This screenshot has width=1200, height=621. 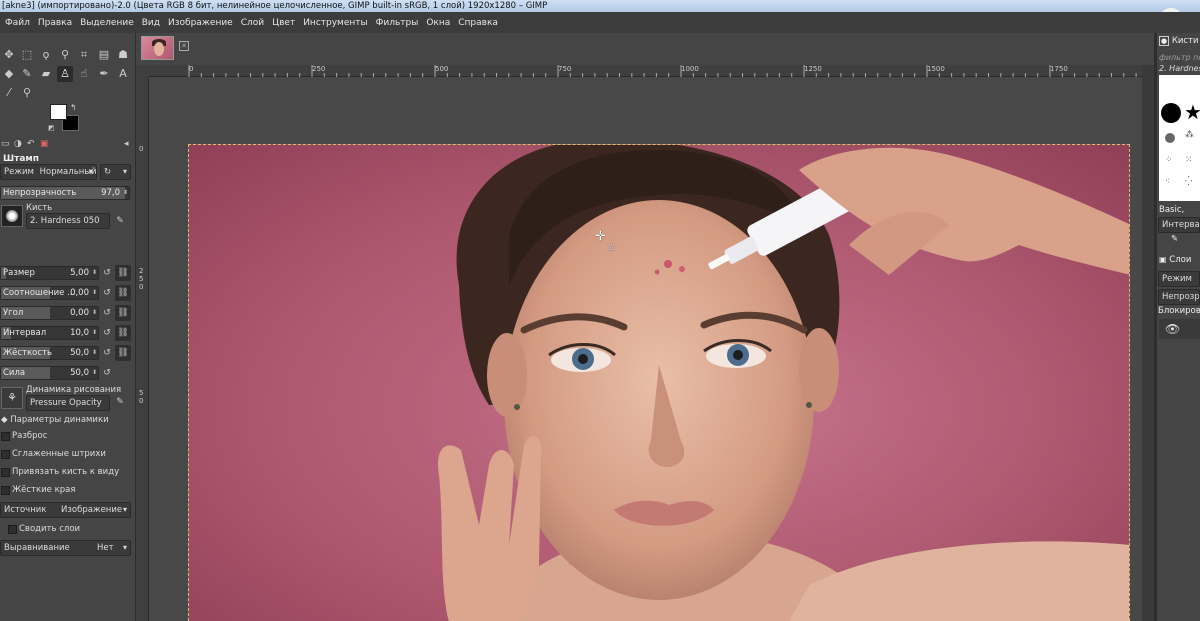 I want to click on text-tool-icon: A, so click(x=123, y=74).